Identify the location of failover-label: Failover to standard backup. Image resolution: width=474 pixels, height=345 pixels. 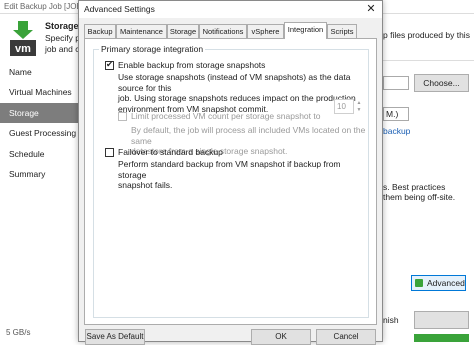
(170, 152).